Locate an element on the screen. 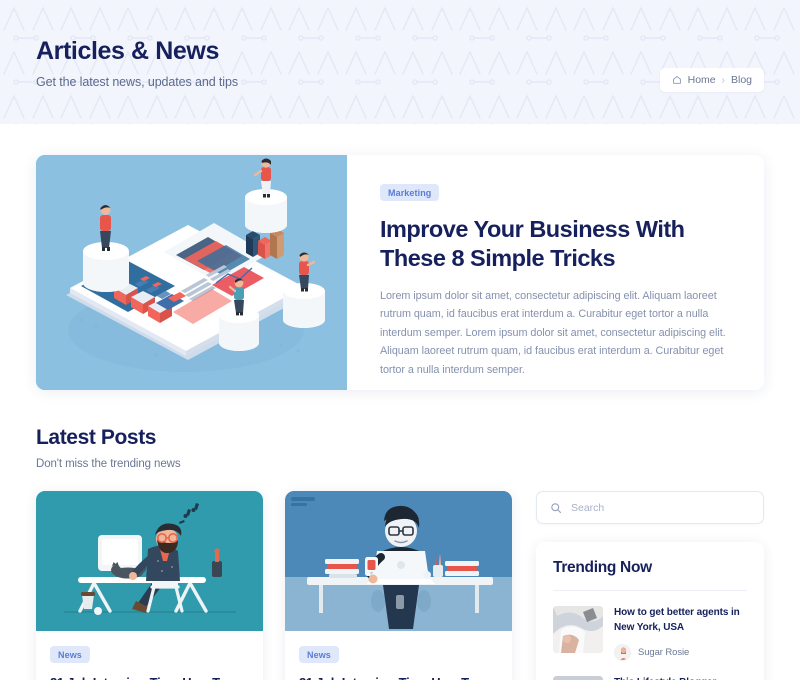  breadcrumb-home-link: Home is located at coordinates (702, 80).